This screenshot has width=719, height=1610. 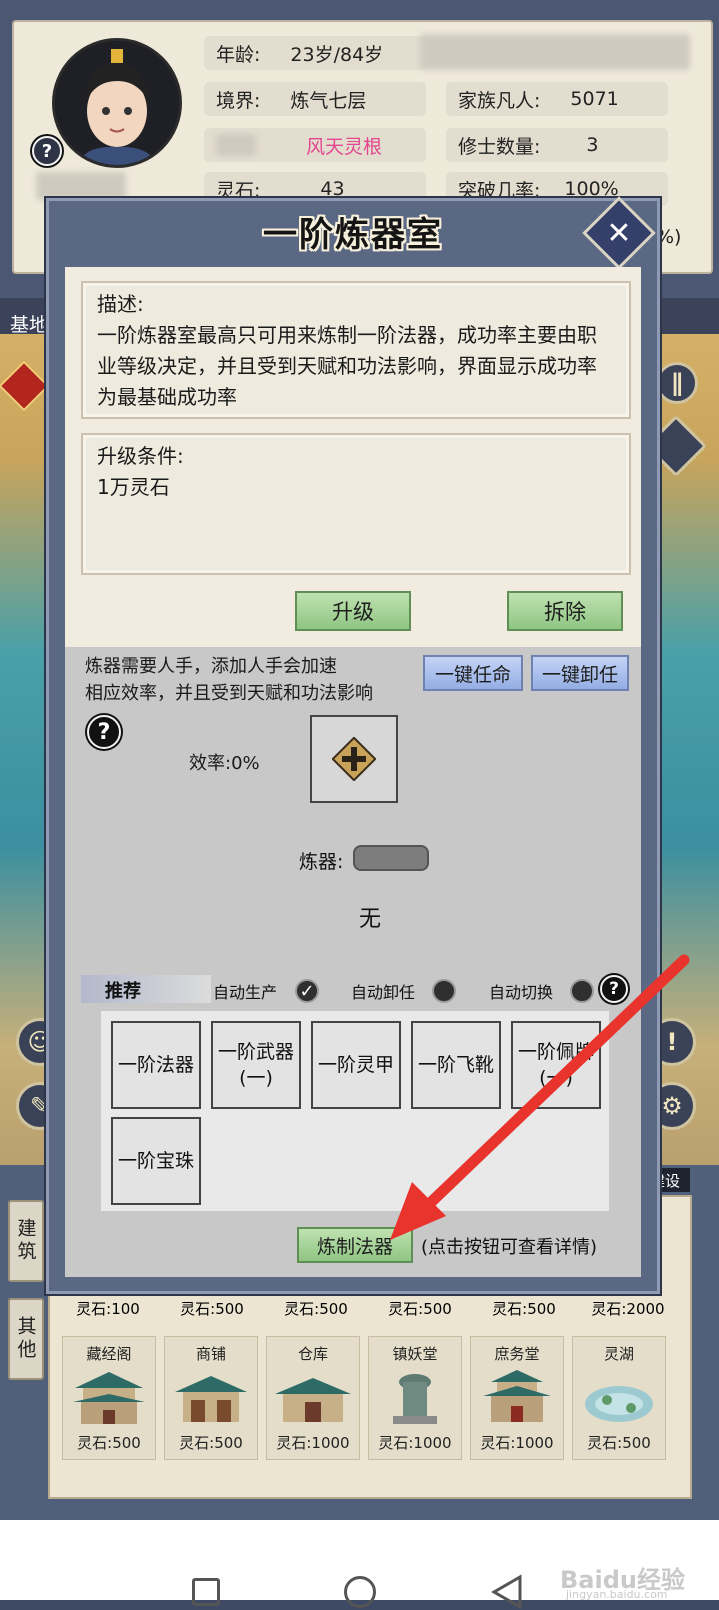 What do you see at coordinates (108, 1309) in the screenshot?
I see `building-cost: 灵石:100` at bounding box center [108, 1309].